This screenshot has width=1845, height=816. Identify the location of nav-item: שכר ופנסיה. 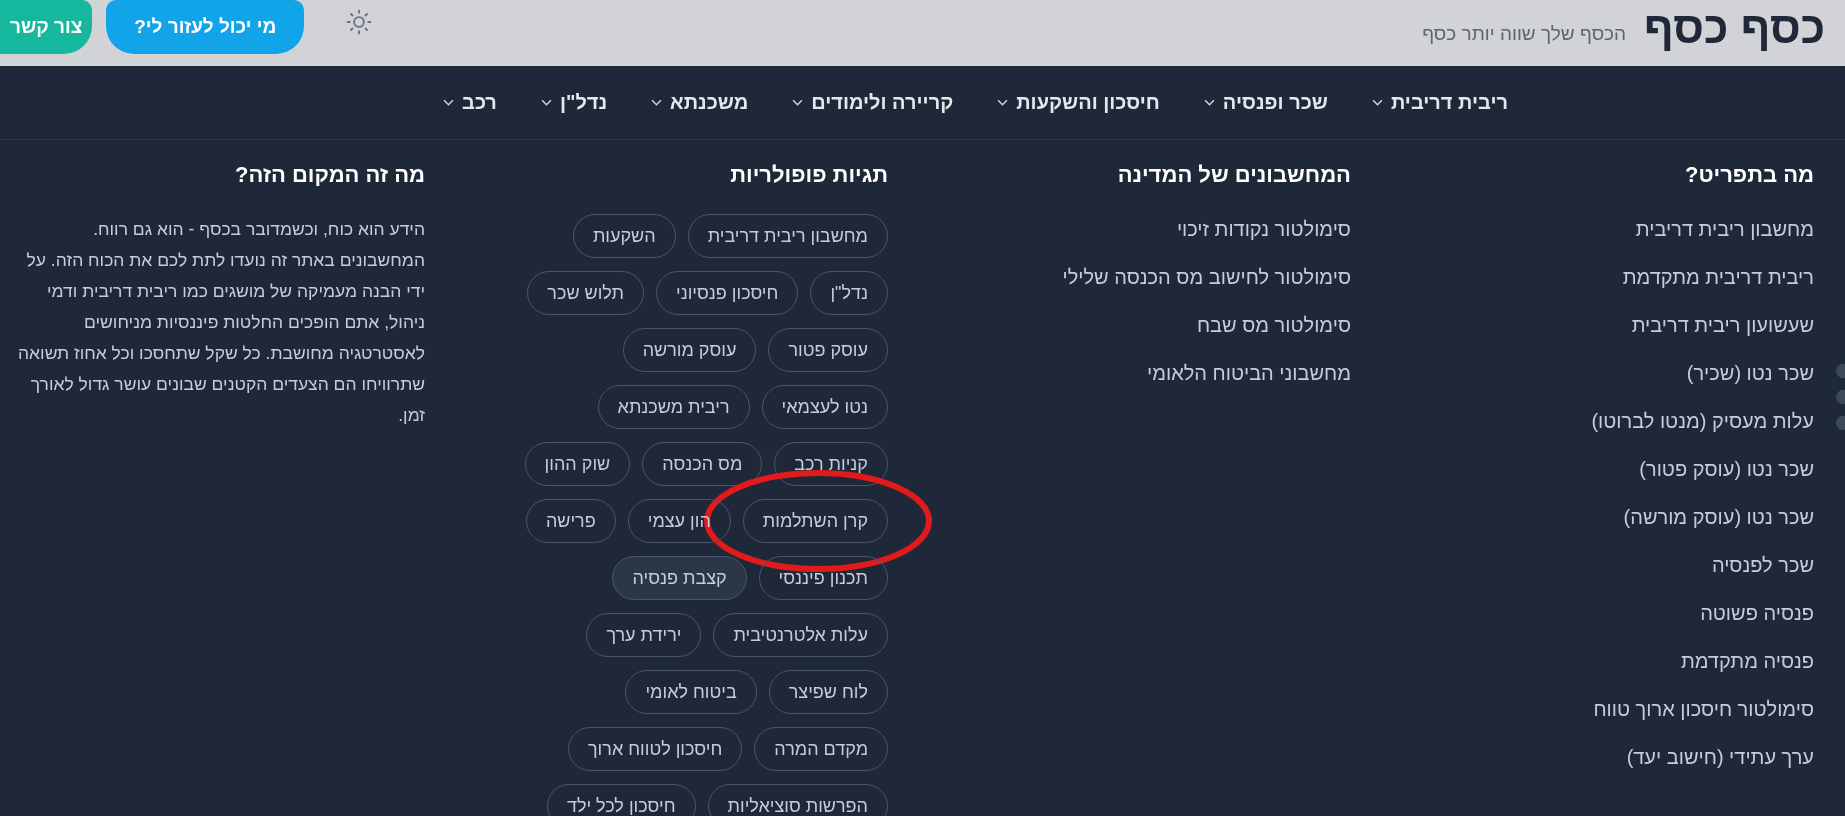
(1265, 102).